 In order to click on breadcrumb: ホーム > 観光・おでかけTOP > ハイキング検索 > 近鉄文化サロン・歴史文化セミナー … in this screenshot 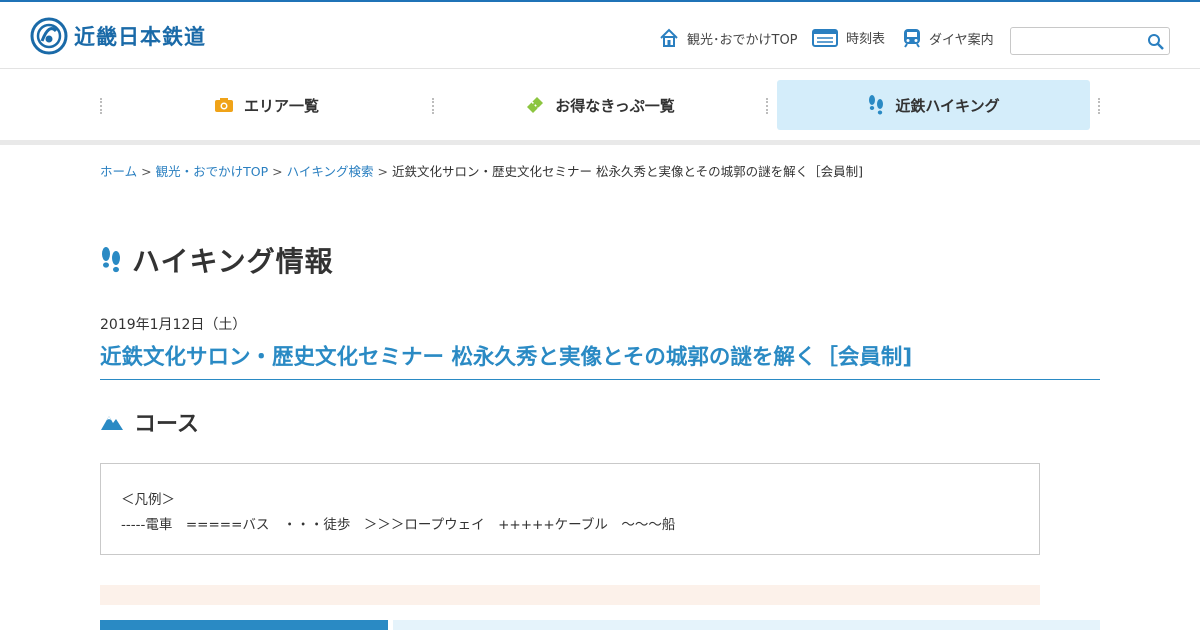, I will do `click(481, 170)`.